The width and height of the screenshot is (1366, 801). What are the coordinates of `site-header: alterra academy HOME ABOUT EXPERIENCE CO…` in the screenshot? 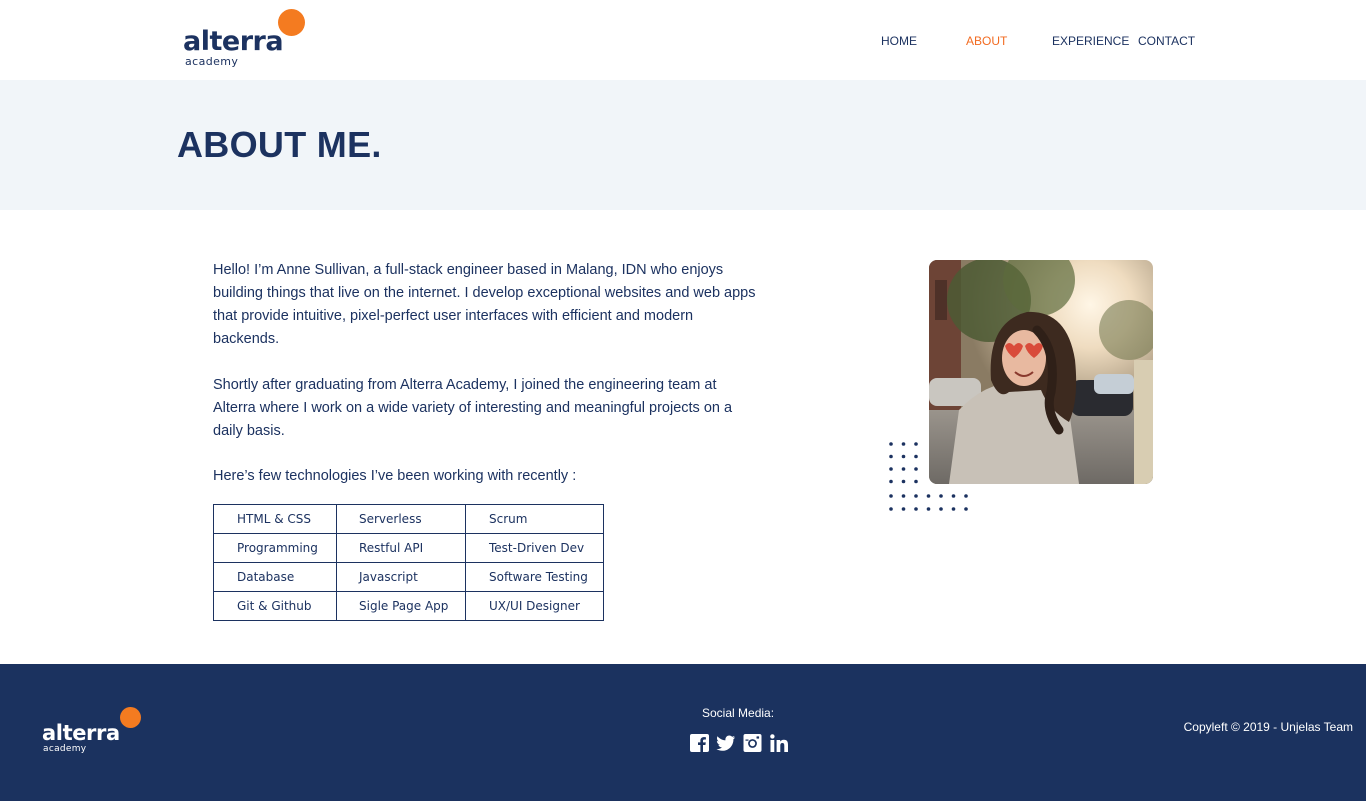 It's located at (683, 40).